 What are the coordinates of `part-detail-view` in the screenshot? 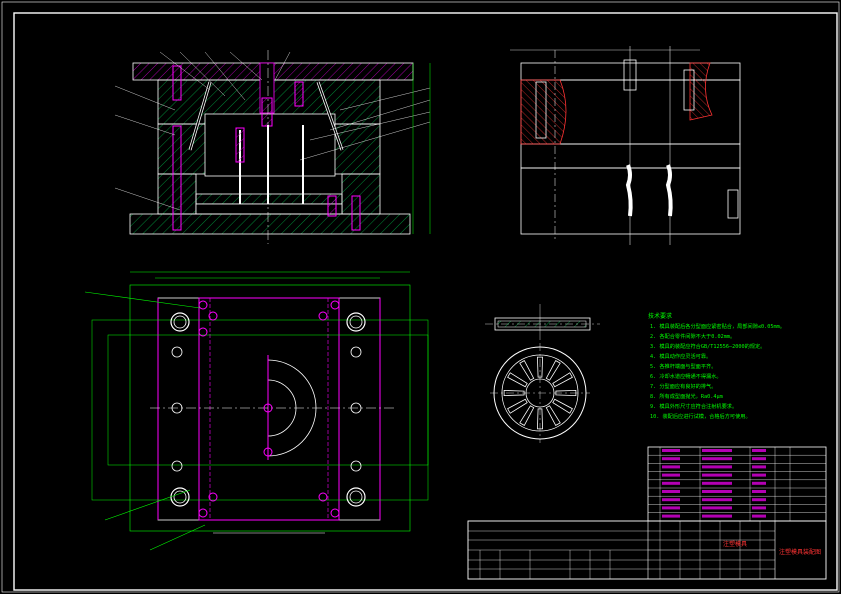 It's located at (542, 373).